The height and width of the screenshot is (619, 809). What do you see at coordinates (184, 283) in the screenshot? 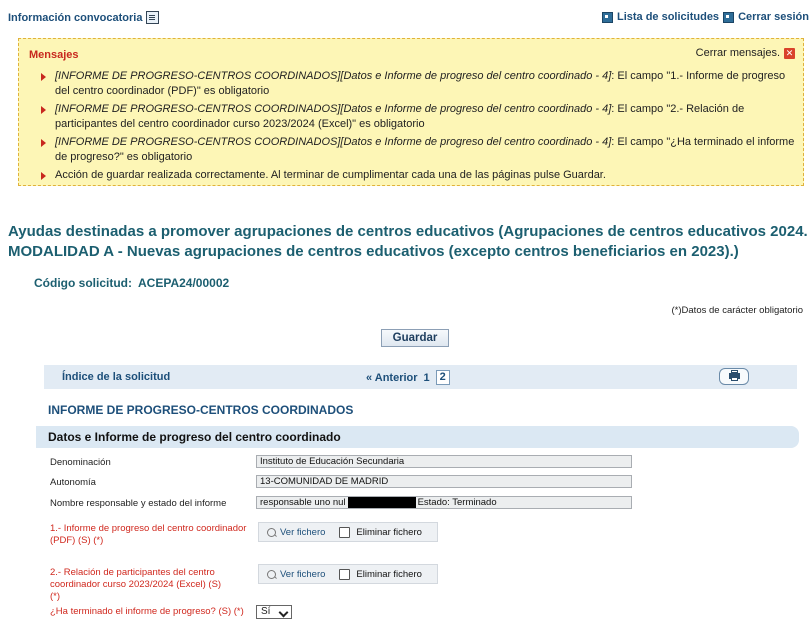
I see `request-code-value: ACEPA24/00002` at bounding box center [184, 283].